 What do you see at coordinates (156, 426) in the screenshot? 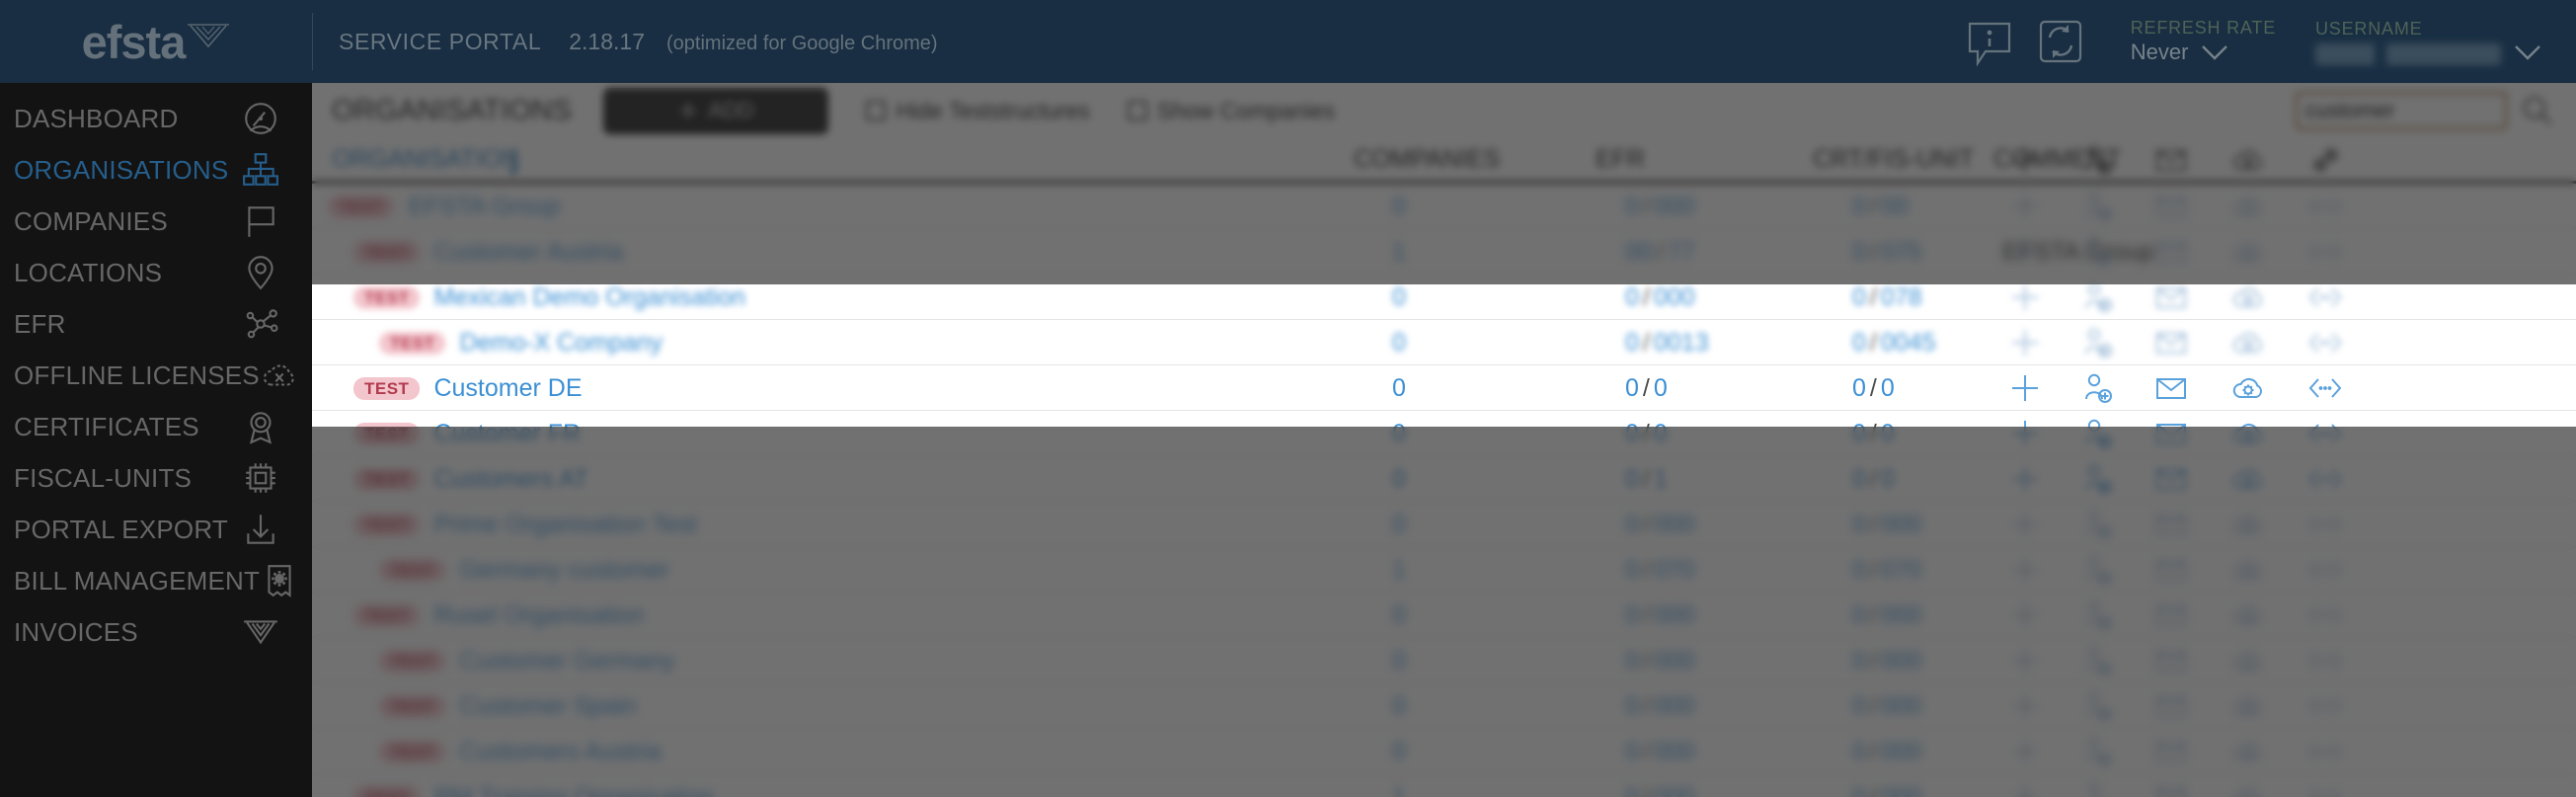
I see `sidebar-item-certificates: CERTIFICATES` at bounding box center [156, 426].